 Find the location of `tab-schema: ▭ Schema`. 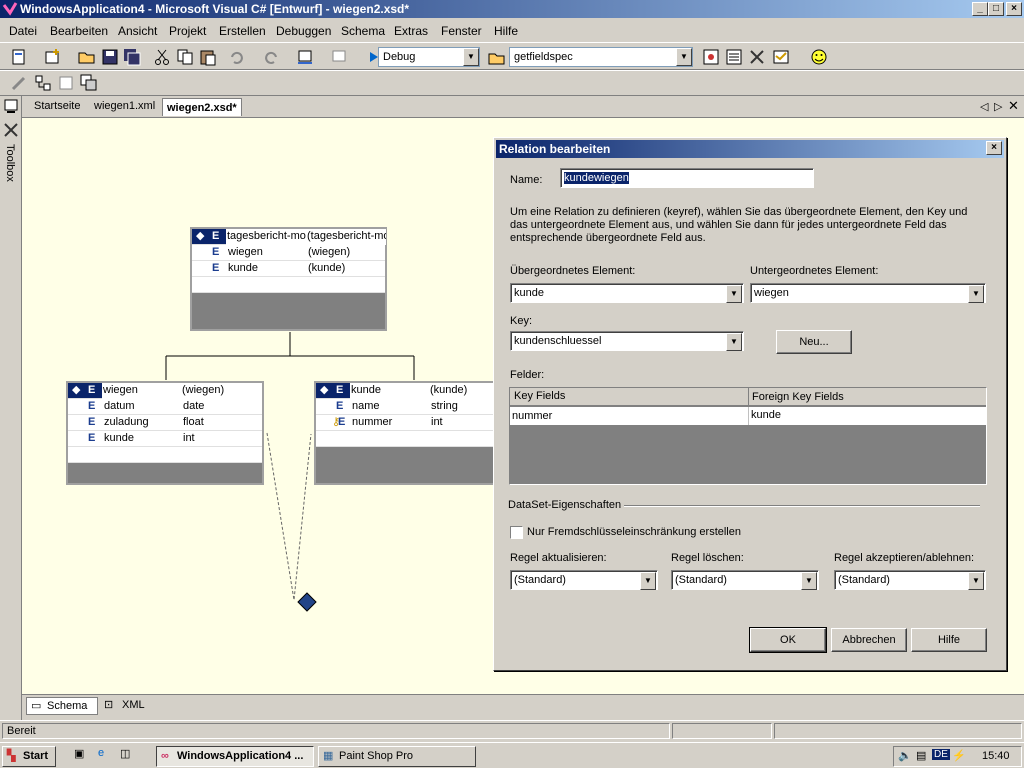

tab-schema: ▭ Schema is located at coordinates (62, 706).